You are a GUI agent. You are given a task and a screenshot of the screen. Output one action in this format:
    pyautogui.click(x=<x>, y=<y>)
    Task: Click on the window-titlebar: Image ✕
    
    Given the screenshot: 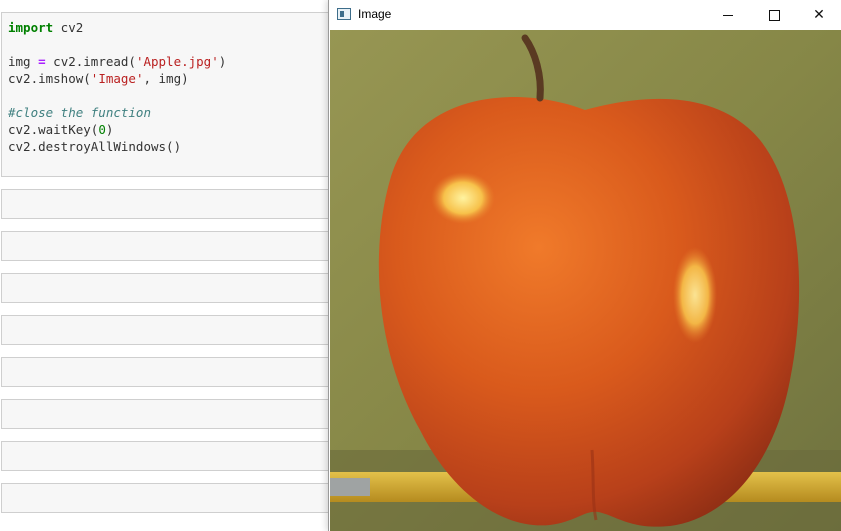 What is the action you would take?
    pyautogui.click(x=585, y=15)
    